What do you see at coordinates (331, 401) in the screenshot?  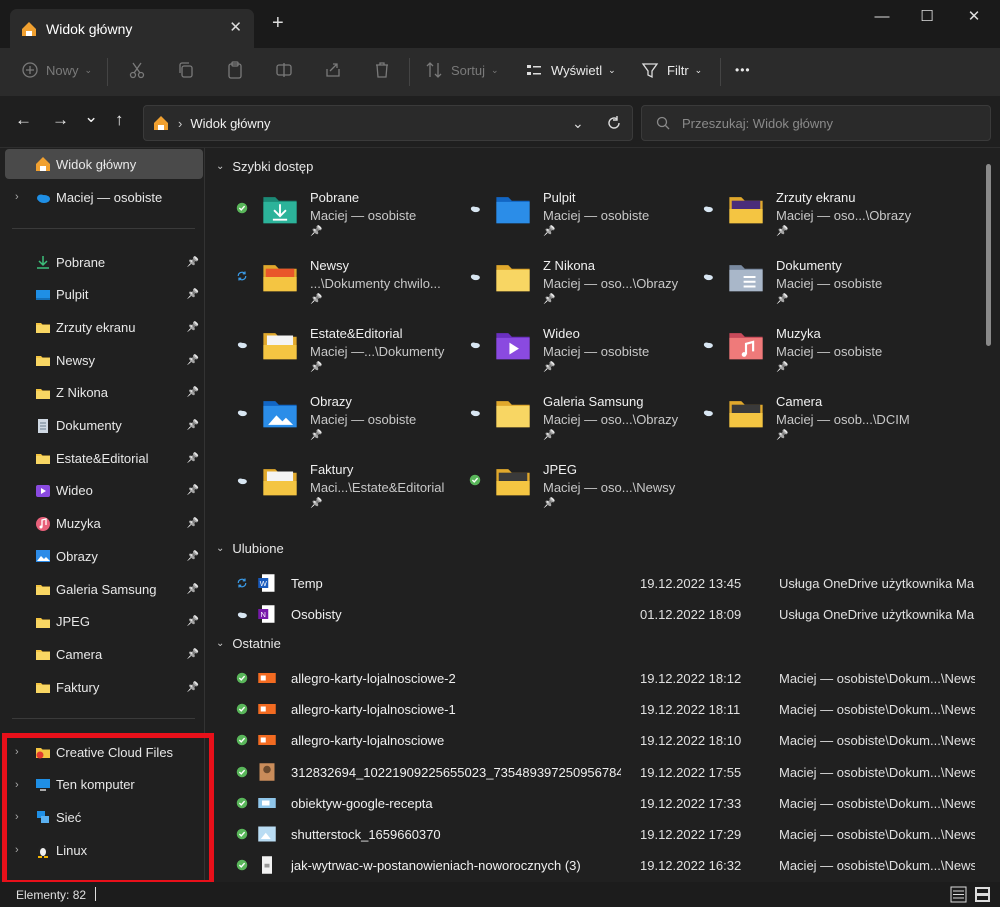 I see `item-name: Obrazy` at bounding box center [331, 401].